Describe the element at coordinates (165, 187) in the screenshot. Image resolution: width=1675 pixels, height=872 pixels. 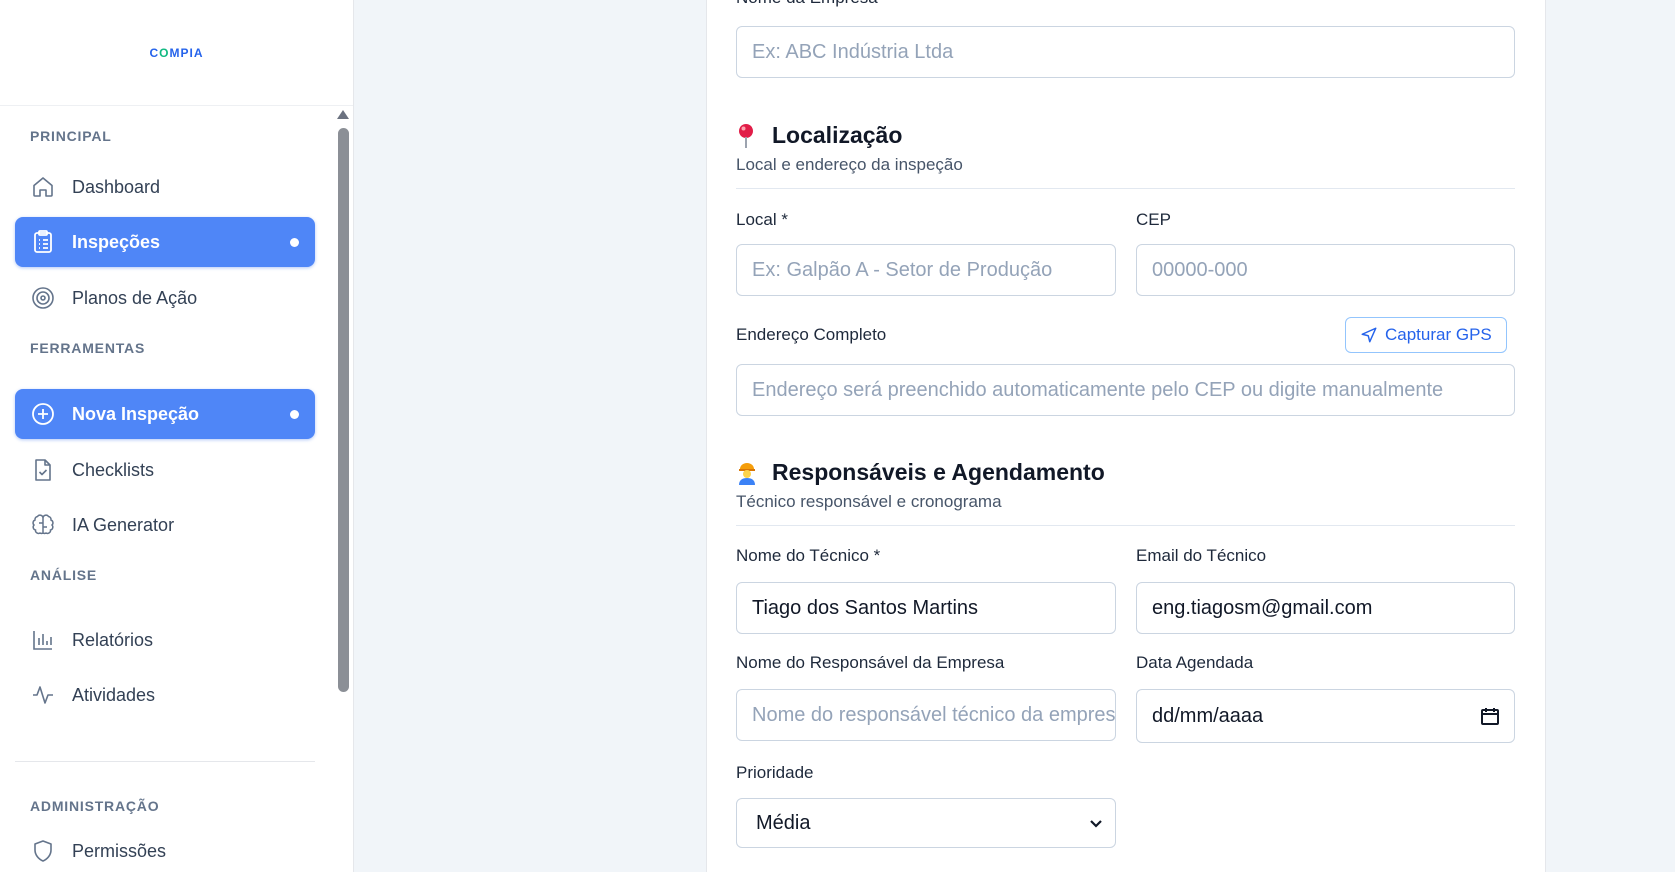
I see `sidebar-item-dashboard: Dashboard` at that location.